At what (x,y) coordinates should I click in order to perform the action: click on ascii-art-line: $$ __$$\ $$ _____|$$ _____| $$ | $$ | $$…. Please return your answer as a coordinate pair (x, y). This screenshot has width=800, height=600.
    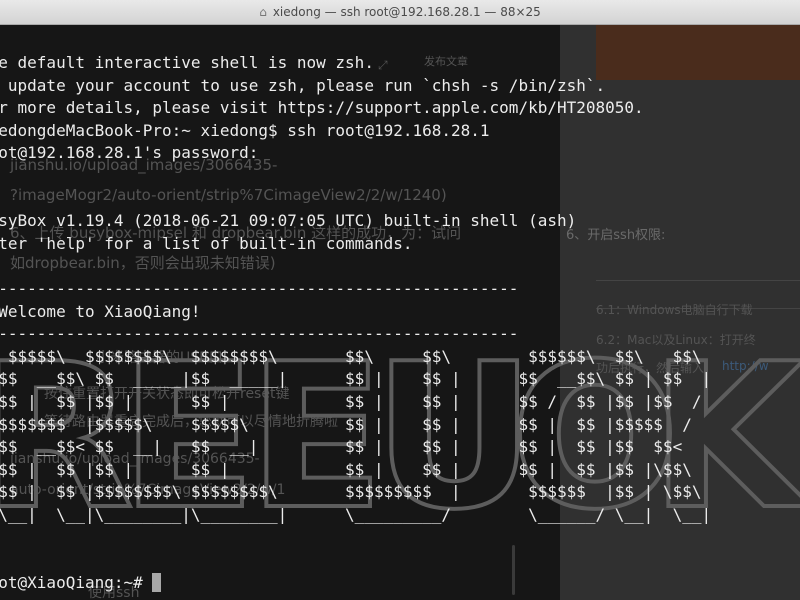
    Looking at the image, I should click on (356, 379).